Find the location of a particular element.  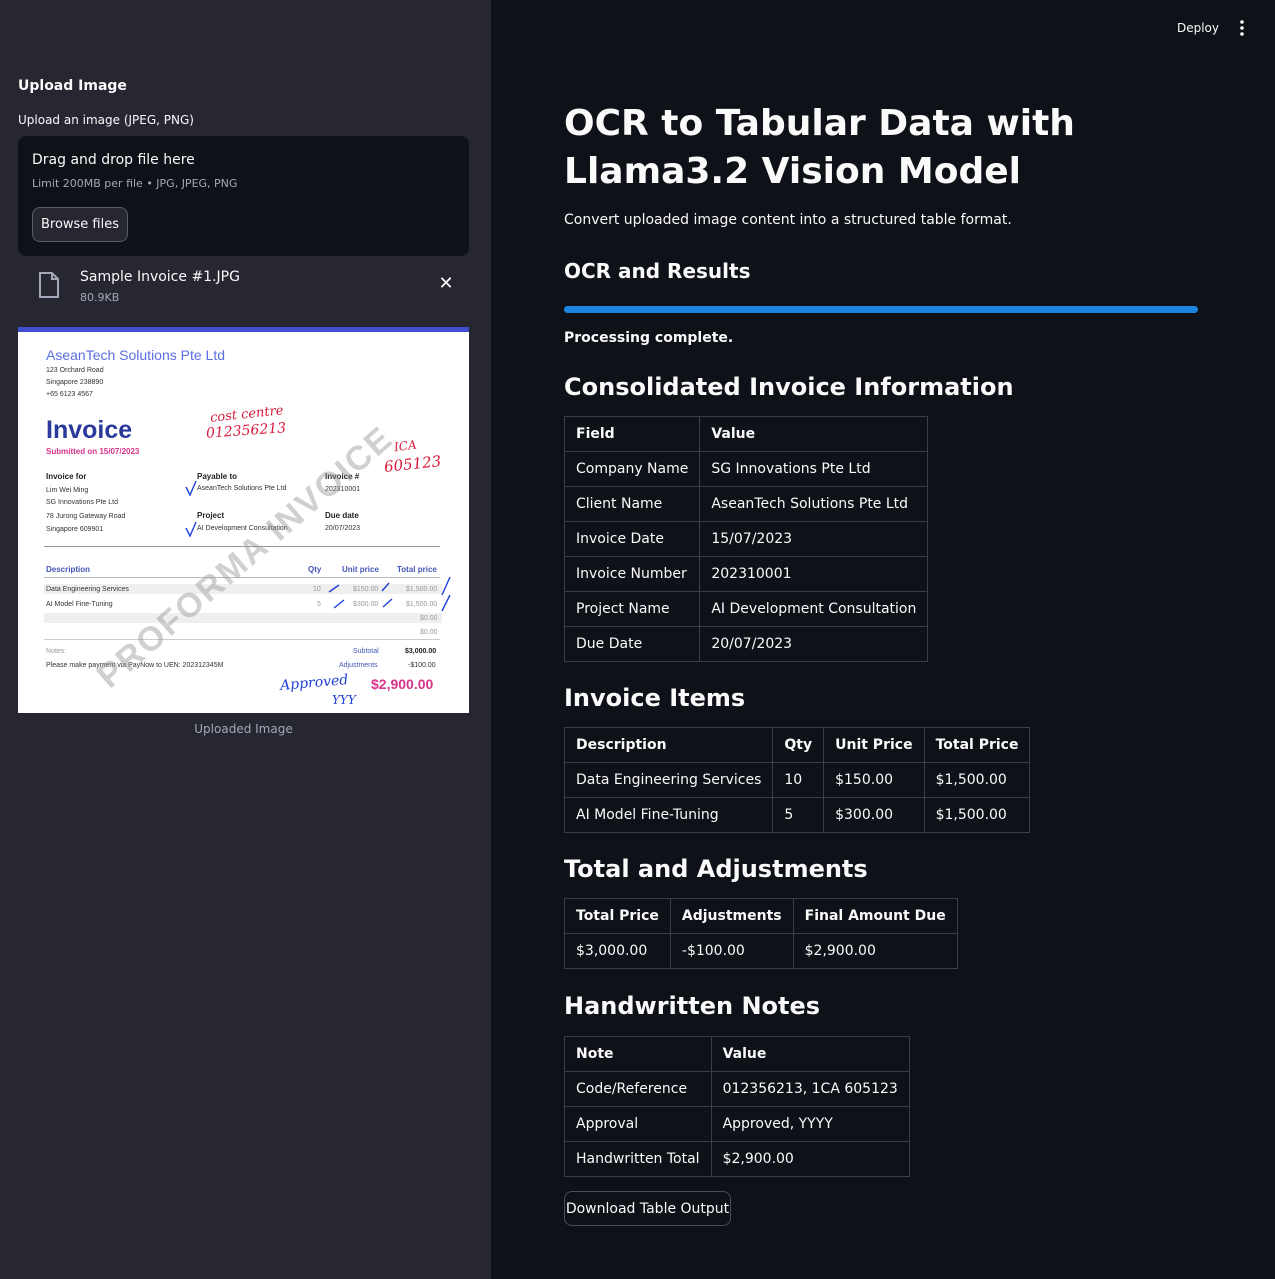

more-options-icon is located at coordinates (1242, 28).